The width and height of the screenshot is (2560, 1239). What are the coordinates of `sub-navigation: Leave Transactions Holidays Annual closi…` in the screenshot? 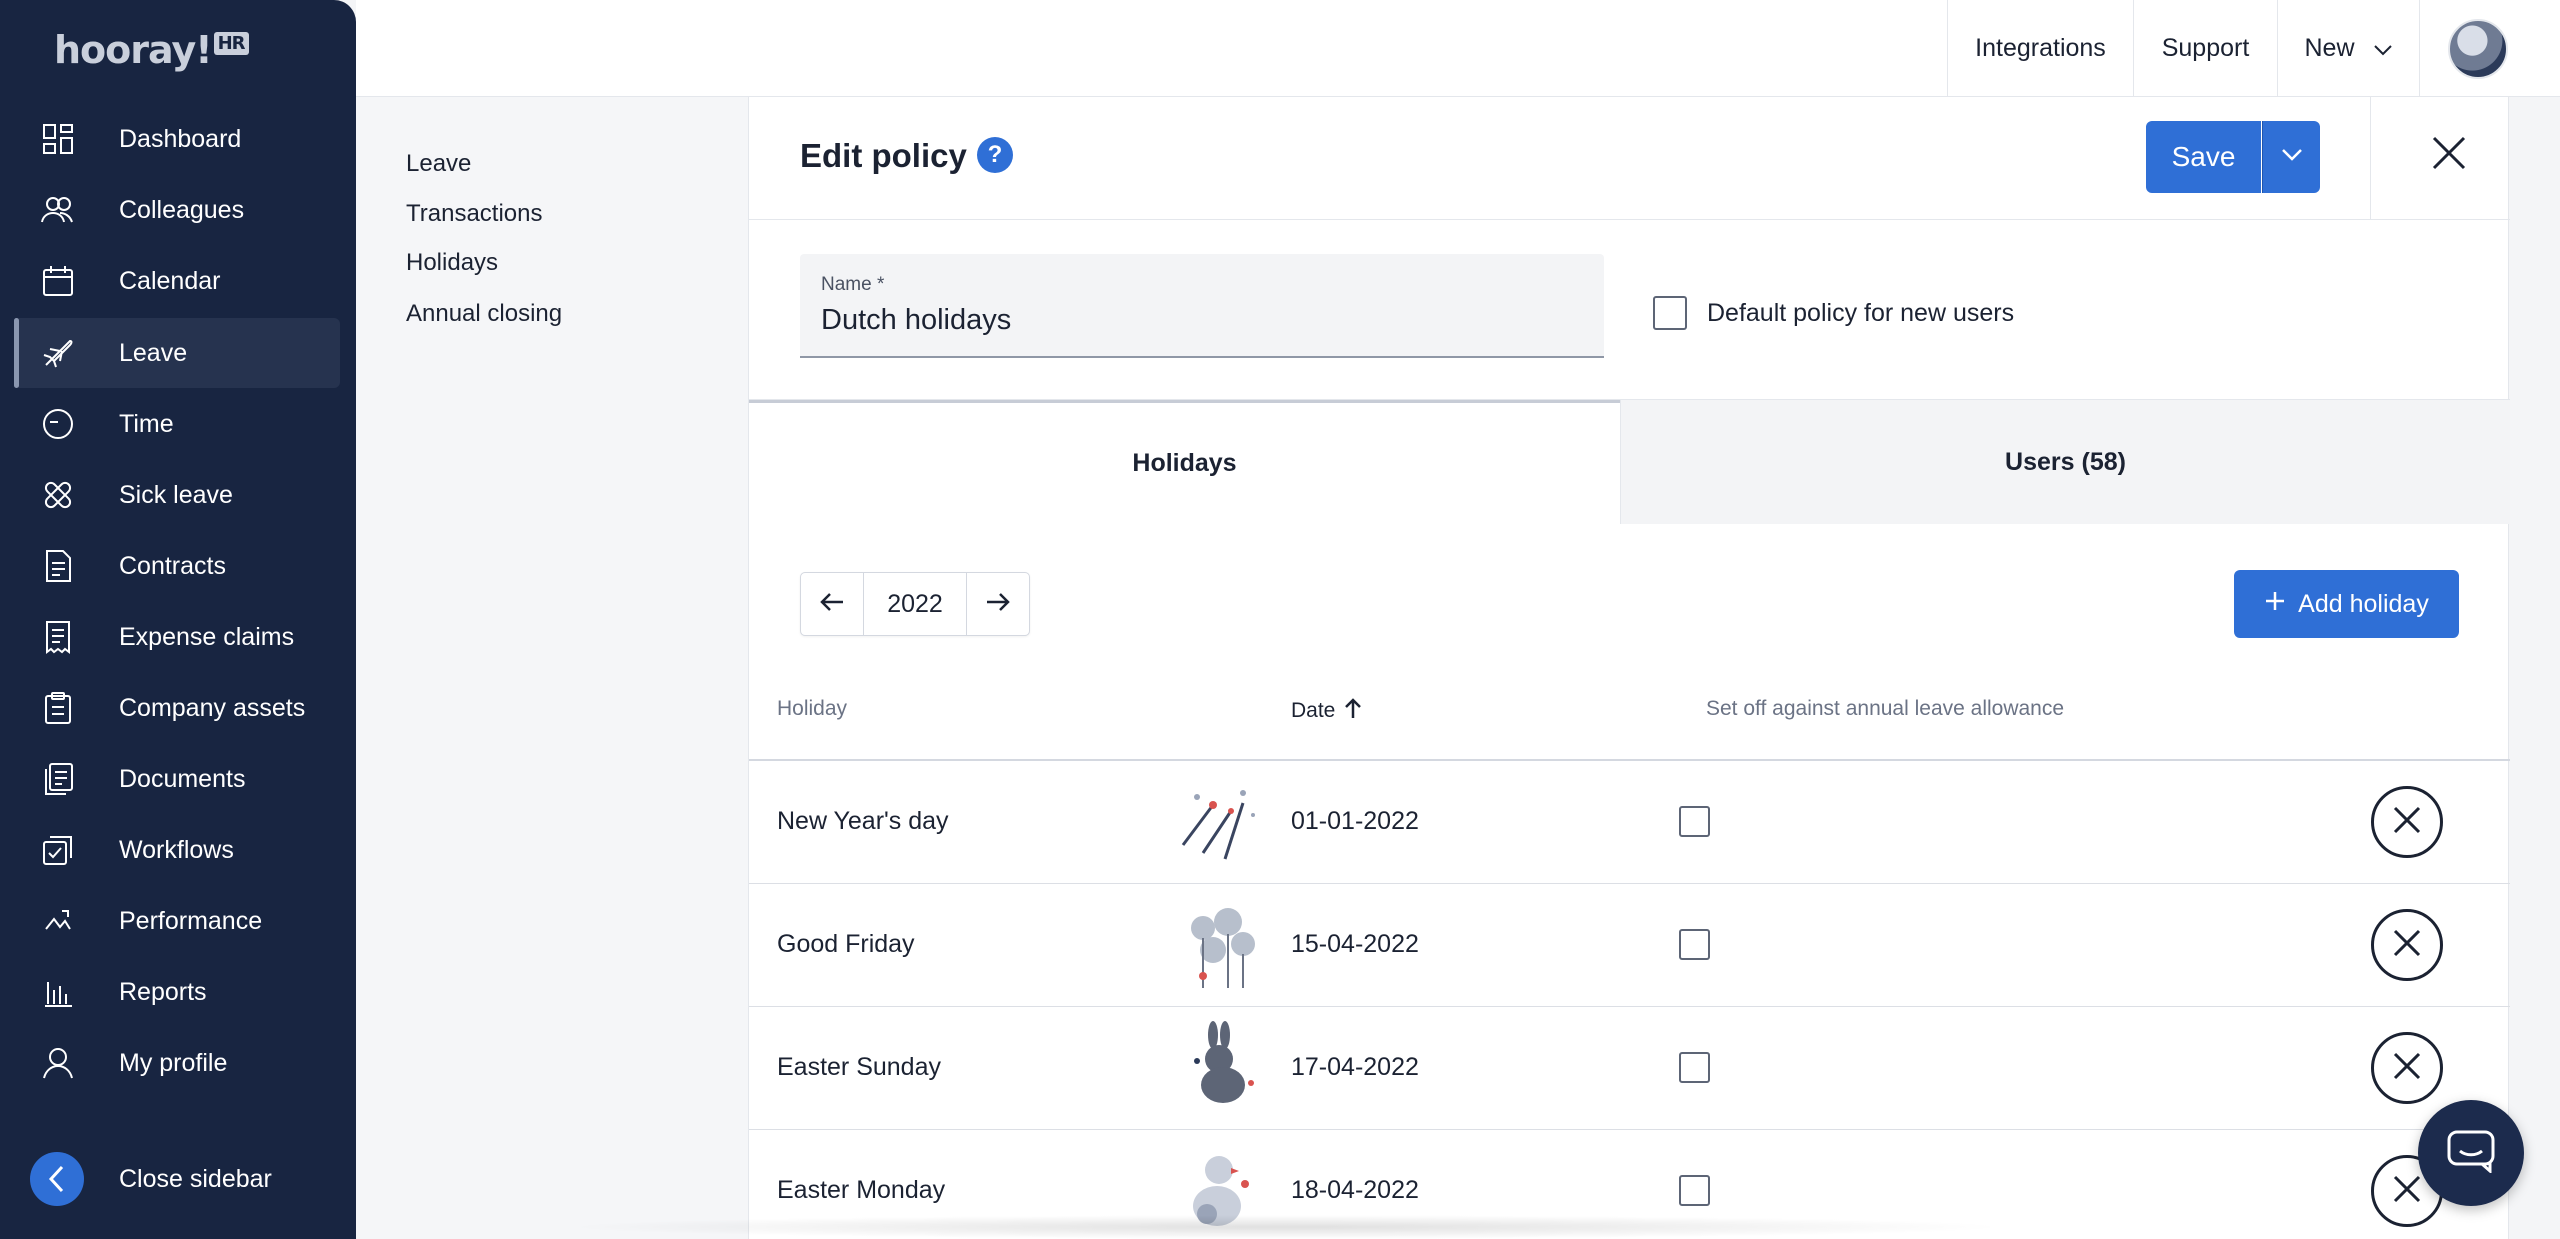 It's located at (552, 668).